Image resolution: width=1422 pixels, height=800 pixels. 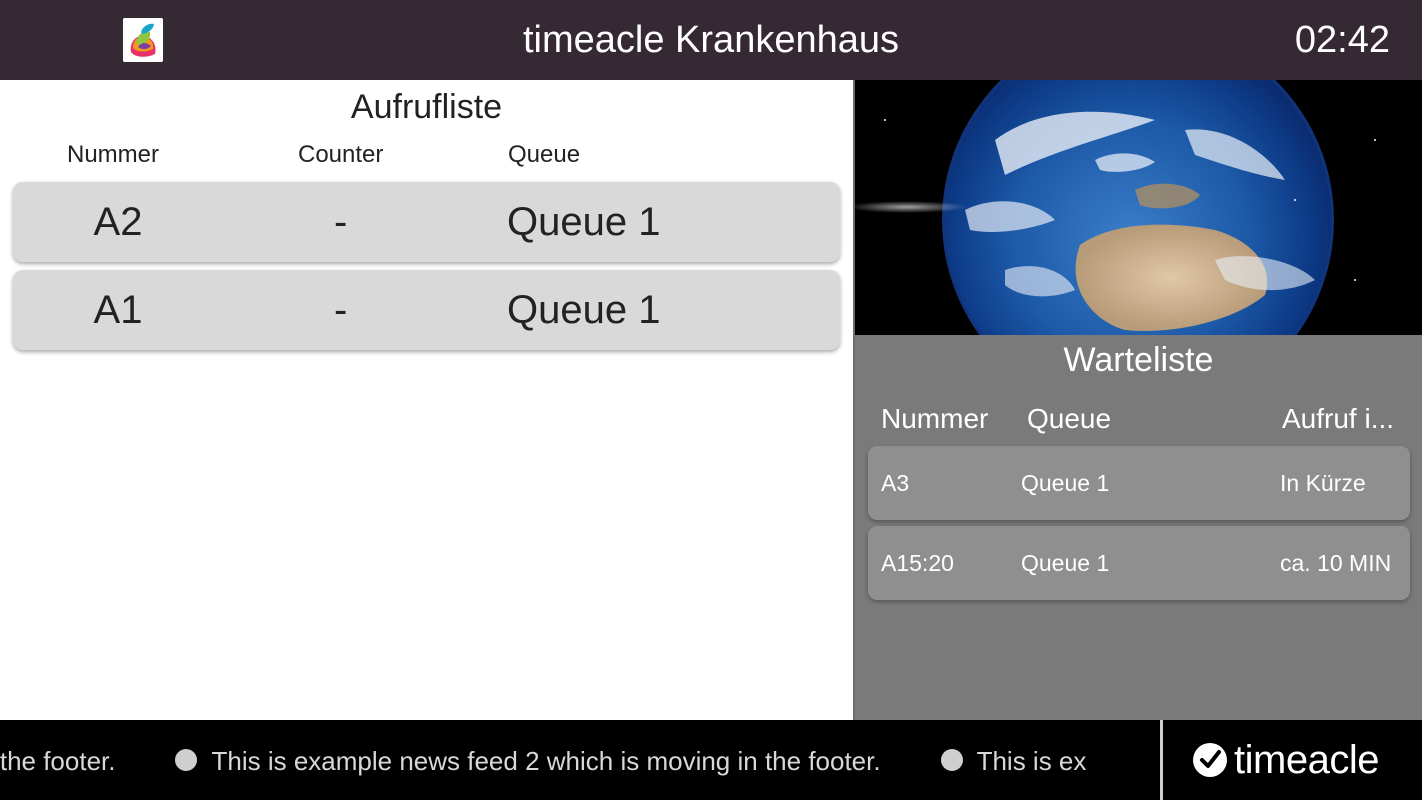 I want to click on wait-row: A15:20 Queue 1 ca. 10 MIN, so click(x=1139, y=563).